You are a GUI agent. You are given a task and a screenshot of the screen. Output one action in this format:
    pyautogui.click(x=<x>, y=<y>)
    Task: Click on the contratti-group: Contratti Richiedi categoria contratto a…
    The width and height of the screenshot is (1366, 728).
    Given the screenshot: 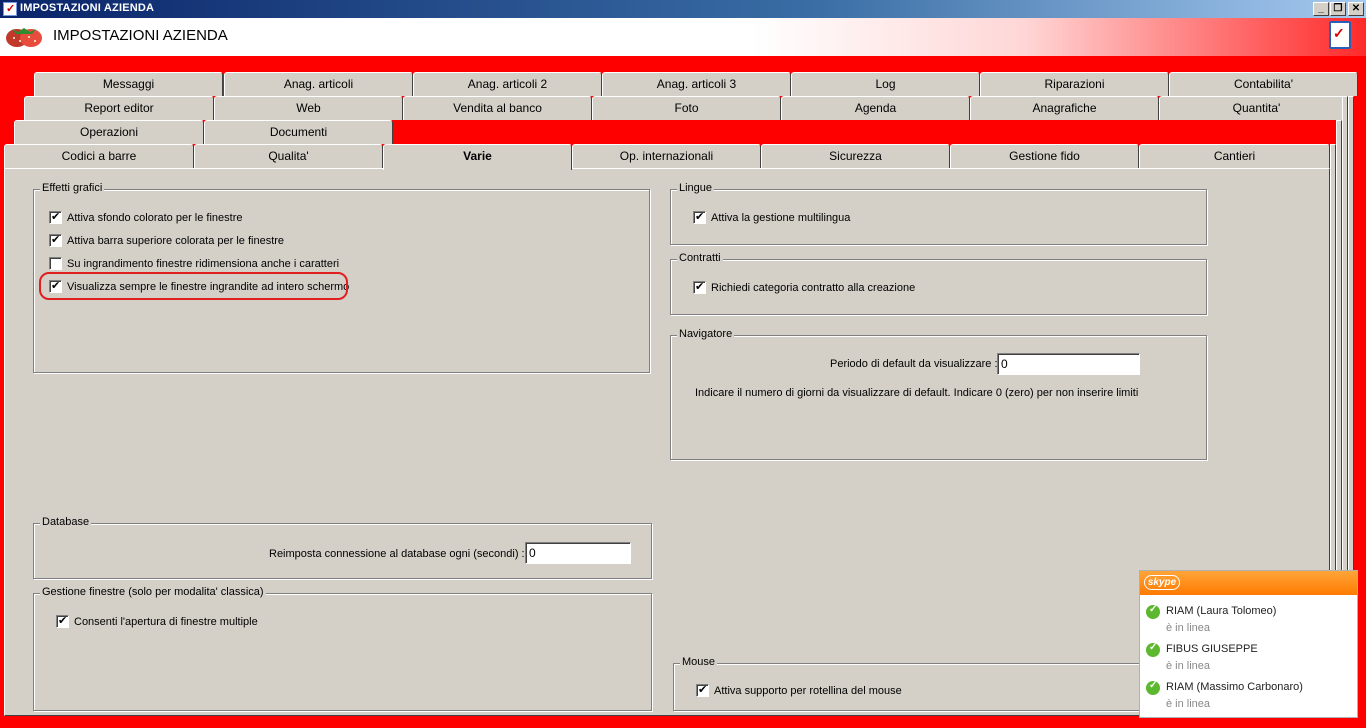 What is the action you would take?
    pyautogui.click(x=938, y=283)
    